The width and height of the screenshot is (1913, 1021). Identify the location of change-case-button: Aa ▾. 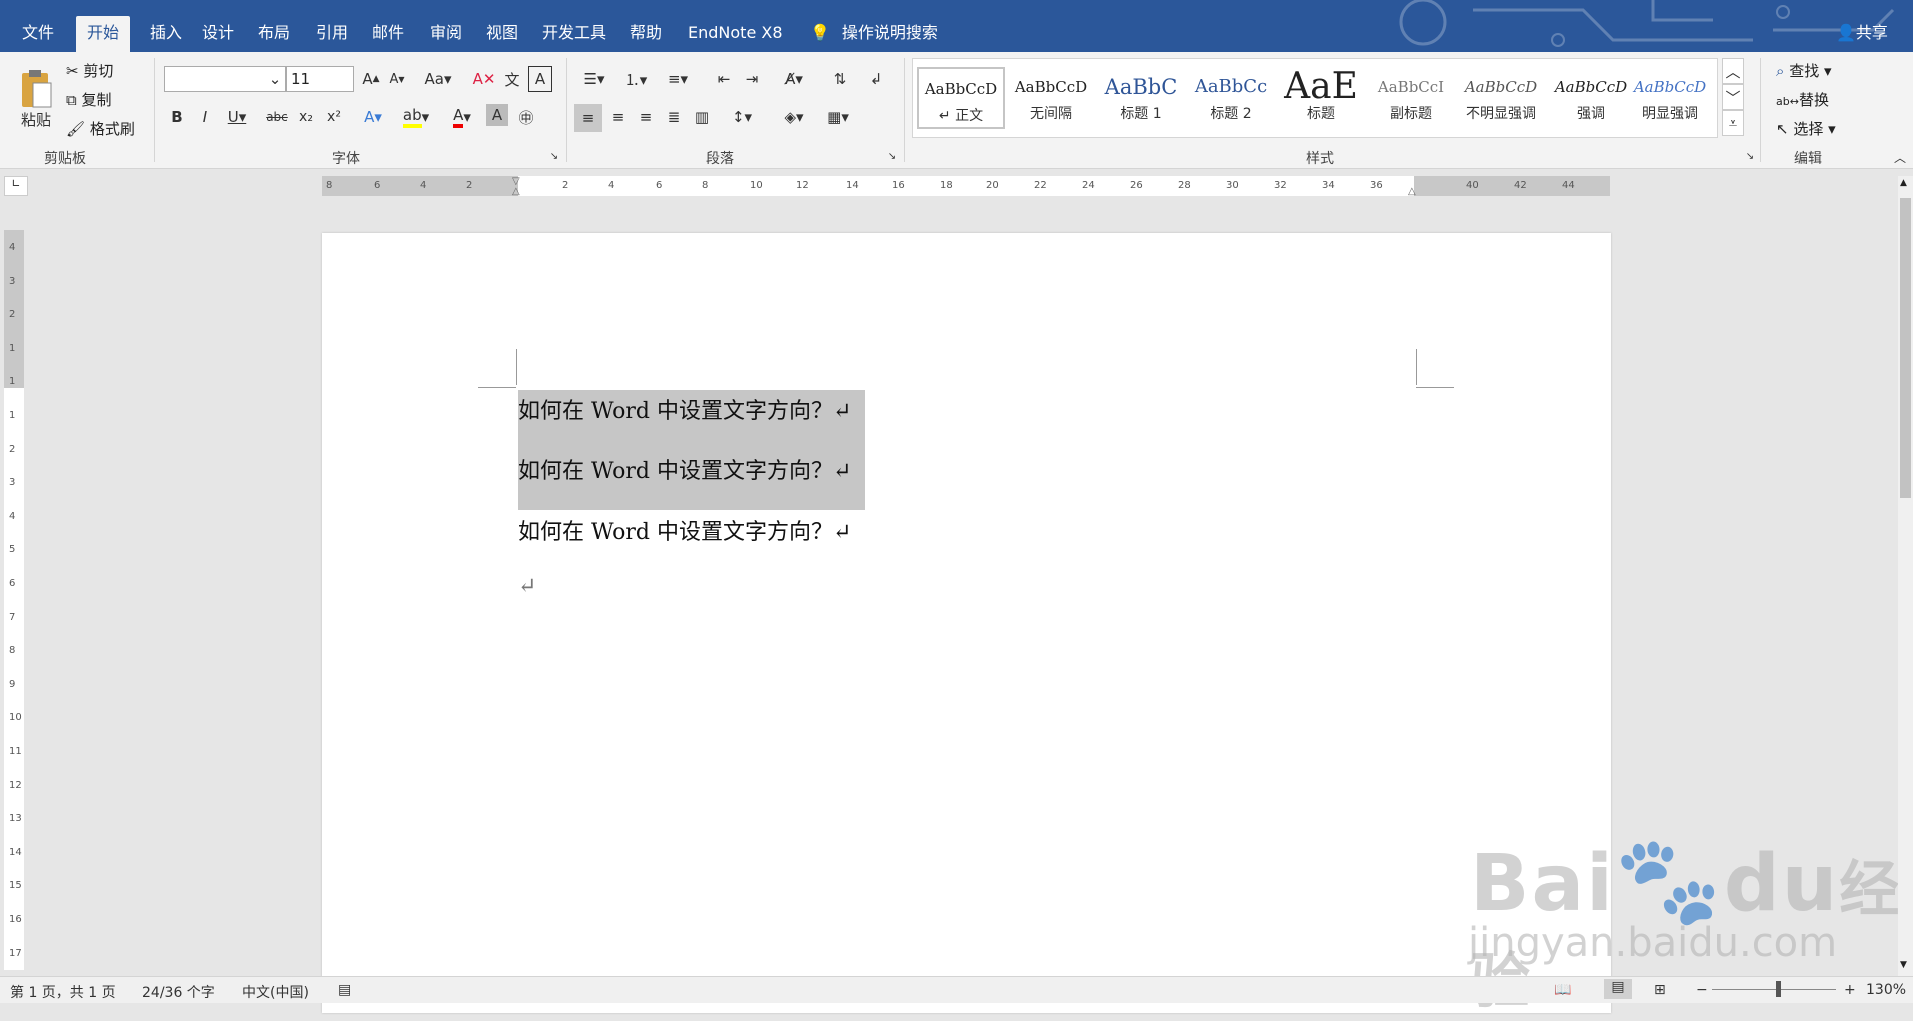
(438, 79).